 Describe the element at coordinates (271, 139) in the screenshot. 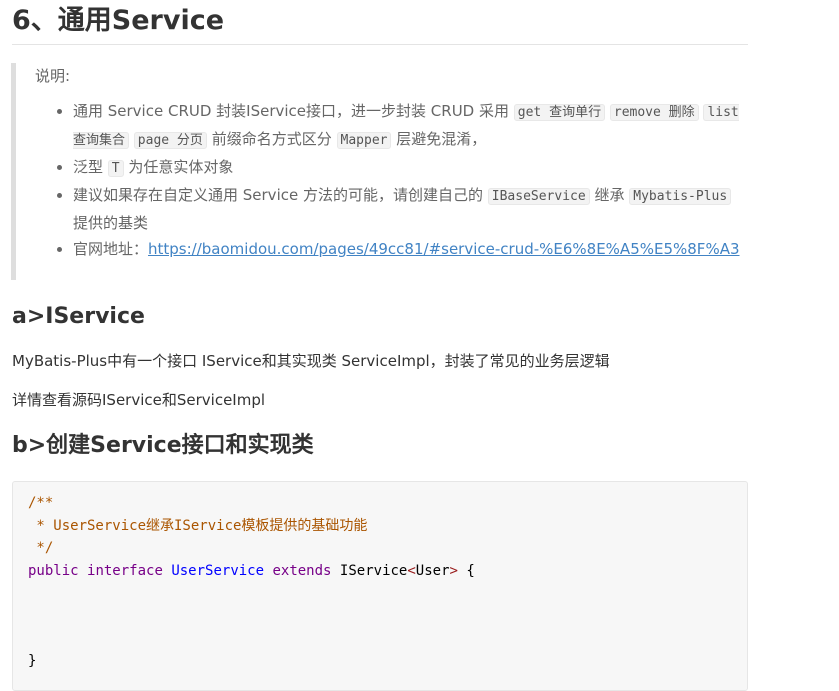

I see `bullet-text: 前缀命名方式区分` at that location.